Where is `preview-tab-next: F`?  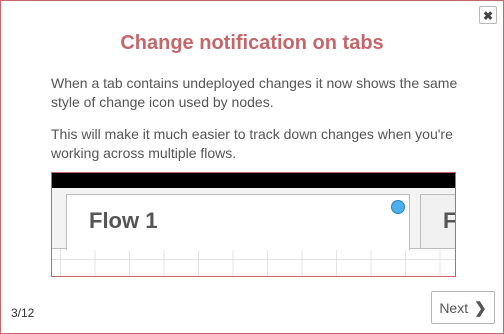
preview-tab-next: F is located at coordinates (438, 221).